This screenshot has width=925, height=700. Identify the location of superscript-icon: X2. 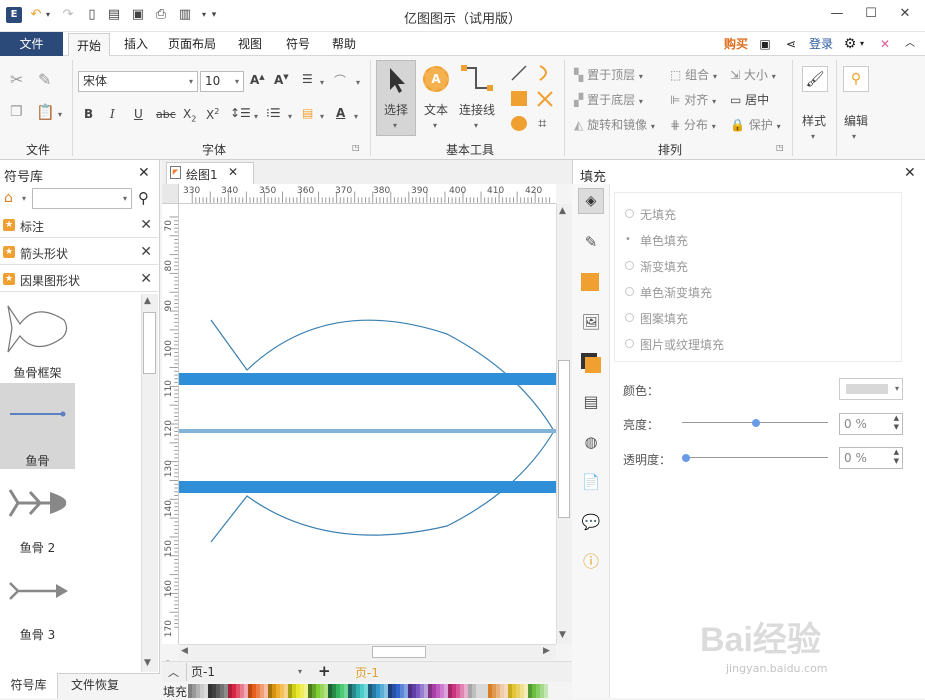
(212, 114).